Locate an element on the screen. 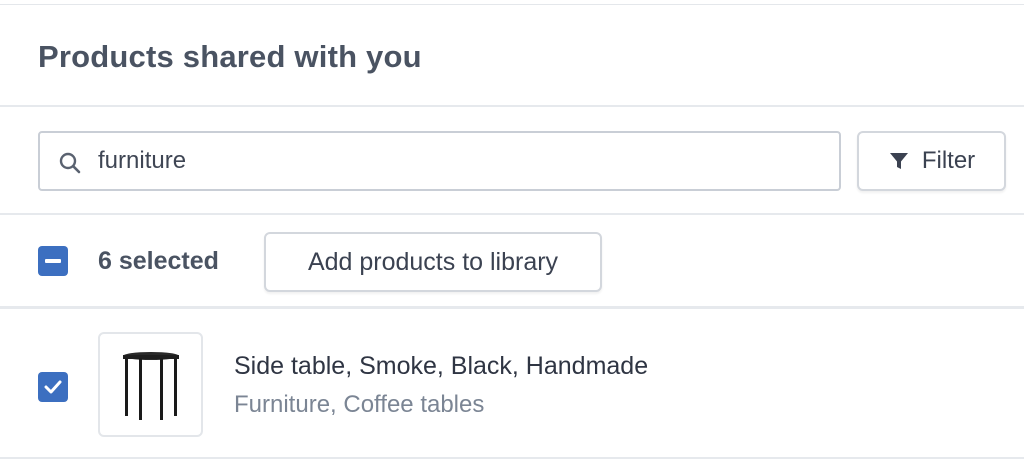 This screenshot has height=464, width=1024. filter-button: Filter is located at coordinates (931, 161).